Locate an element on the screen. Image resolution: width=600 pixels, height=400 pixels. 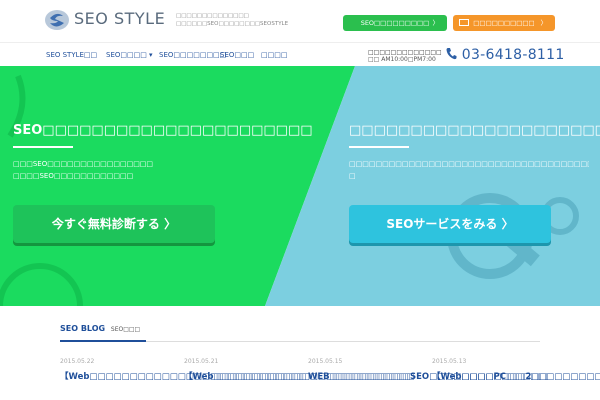
hero-right-title: □□□□□□□□□□□□□□□□□□□□□ is located at coordinates (474, 130).